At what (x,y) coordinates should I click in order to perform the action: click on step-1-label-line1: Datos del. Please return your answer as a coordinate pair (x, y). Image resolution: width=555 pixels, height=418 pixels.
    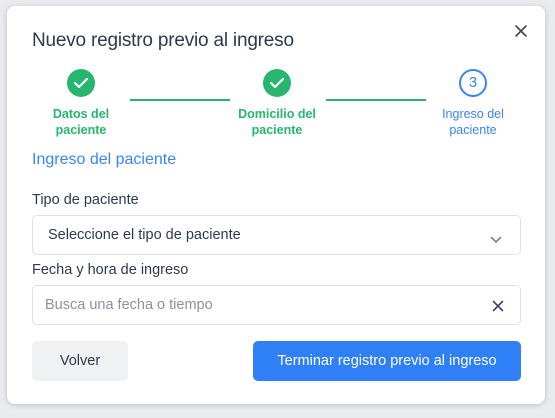
    Looking at the image, I should click on (81, 114).